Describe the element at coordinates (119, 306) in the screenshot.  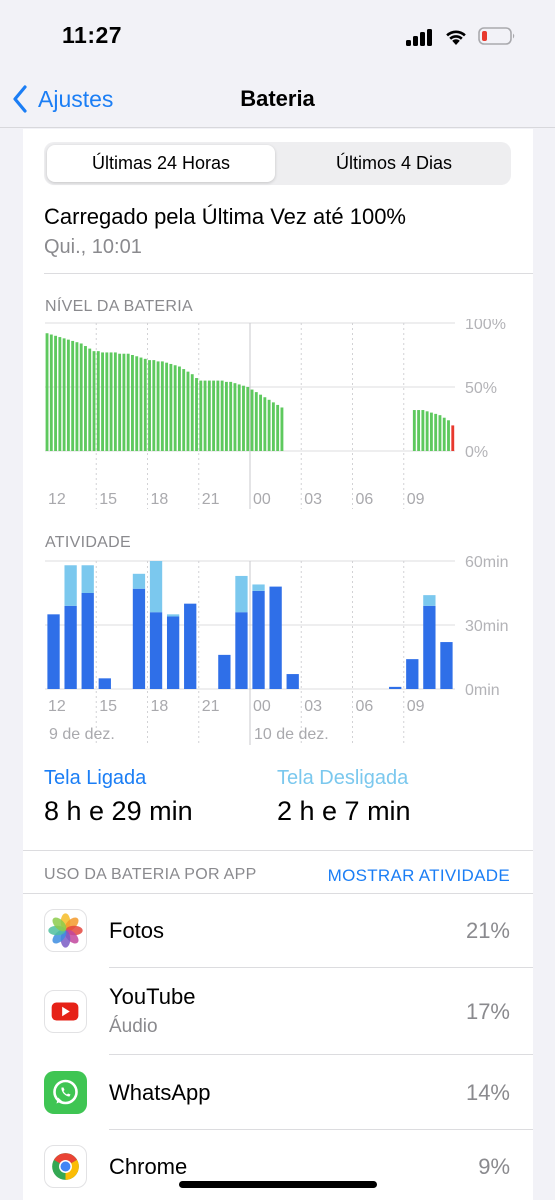
I see `battery-level-label: NÍVEL DA BATERIA` at that location.